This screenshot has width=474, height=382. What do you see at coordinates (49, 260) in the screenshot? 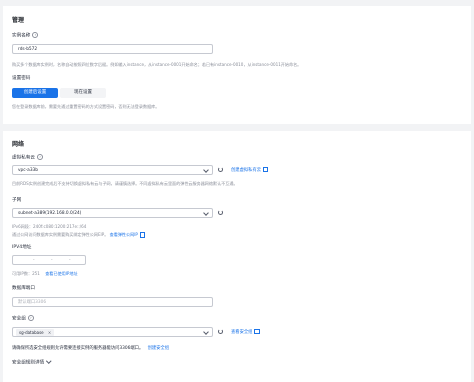
I see `ipv4-input: - - -` at bounding box center [49, 260].